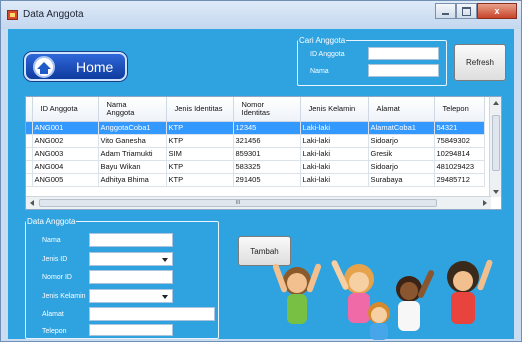 The width and height of the screenshot is (522, 342). What do you see at coordinates (131, 259) in the screenshot?
I see `jenis-id-select` at bounding box center [131, 259].